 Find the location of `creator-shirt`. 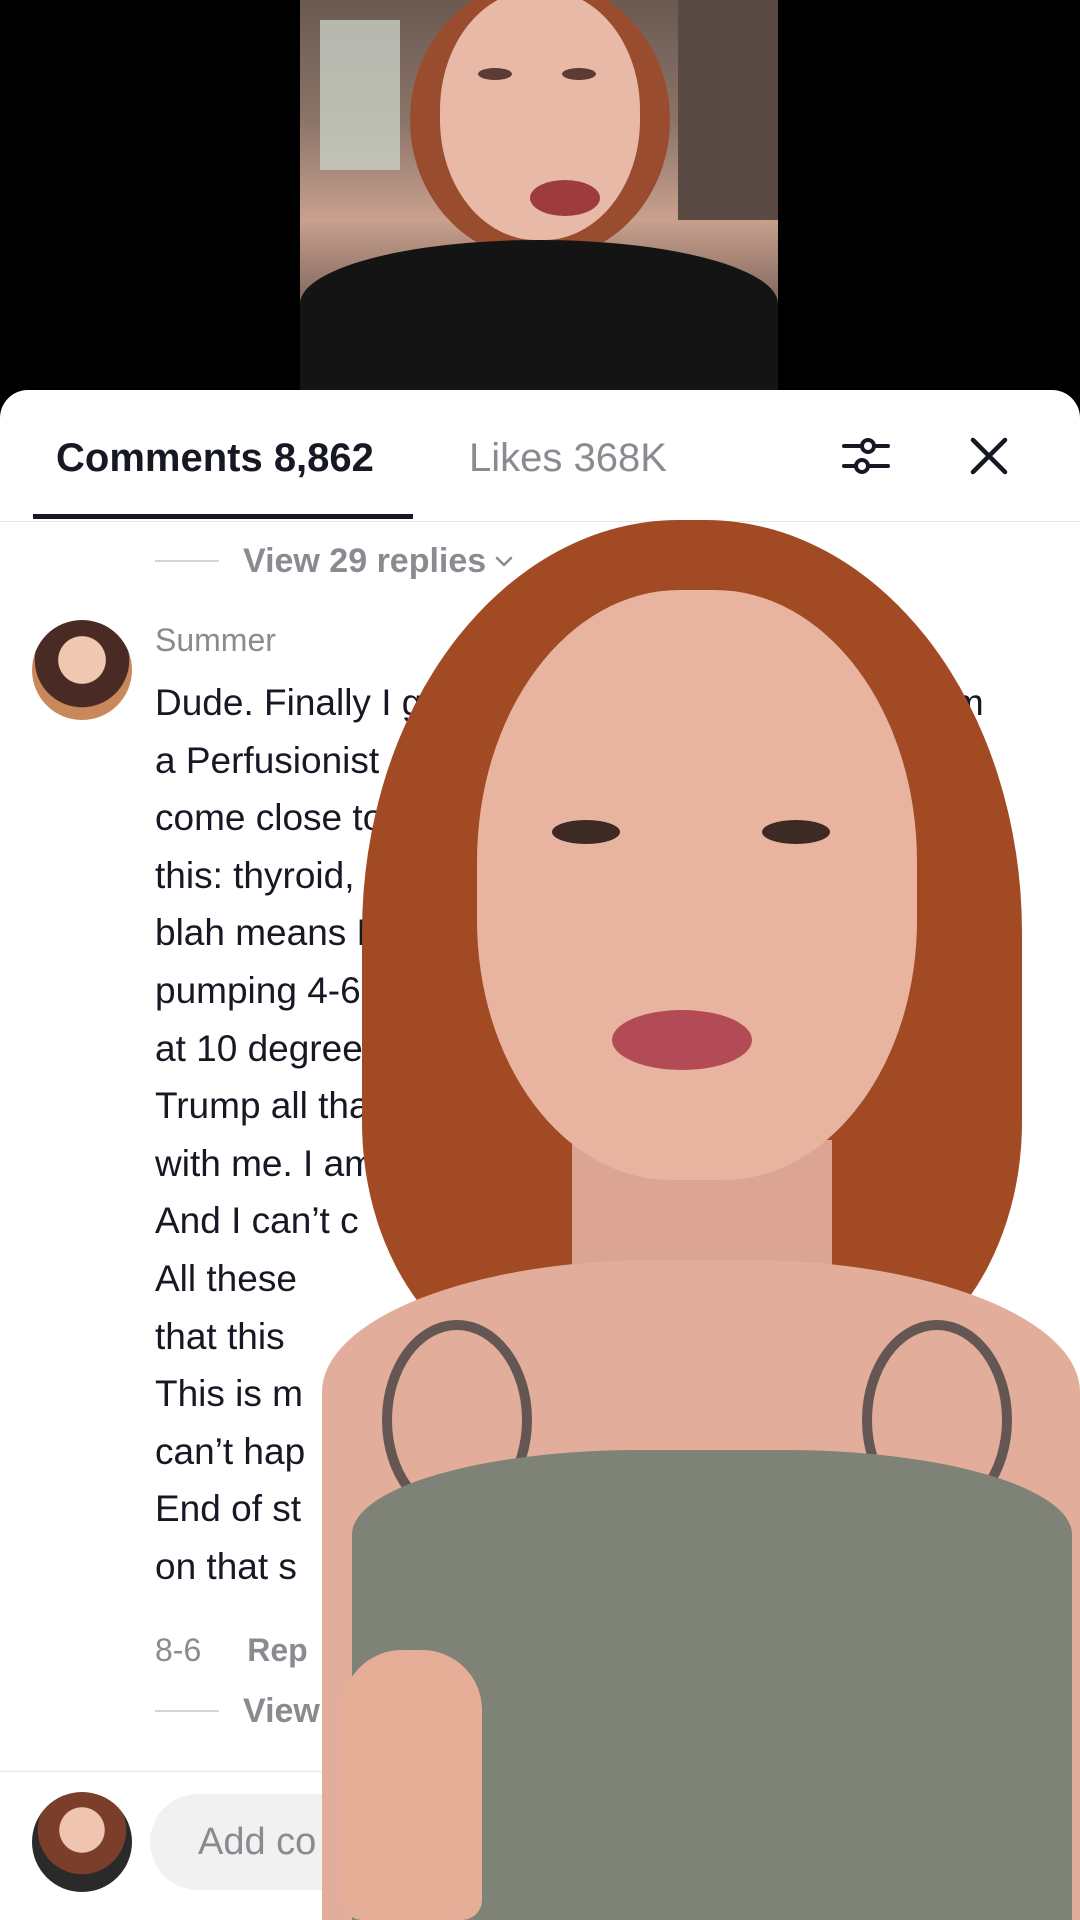

creator-shirt is located at coordinates (539, 320).